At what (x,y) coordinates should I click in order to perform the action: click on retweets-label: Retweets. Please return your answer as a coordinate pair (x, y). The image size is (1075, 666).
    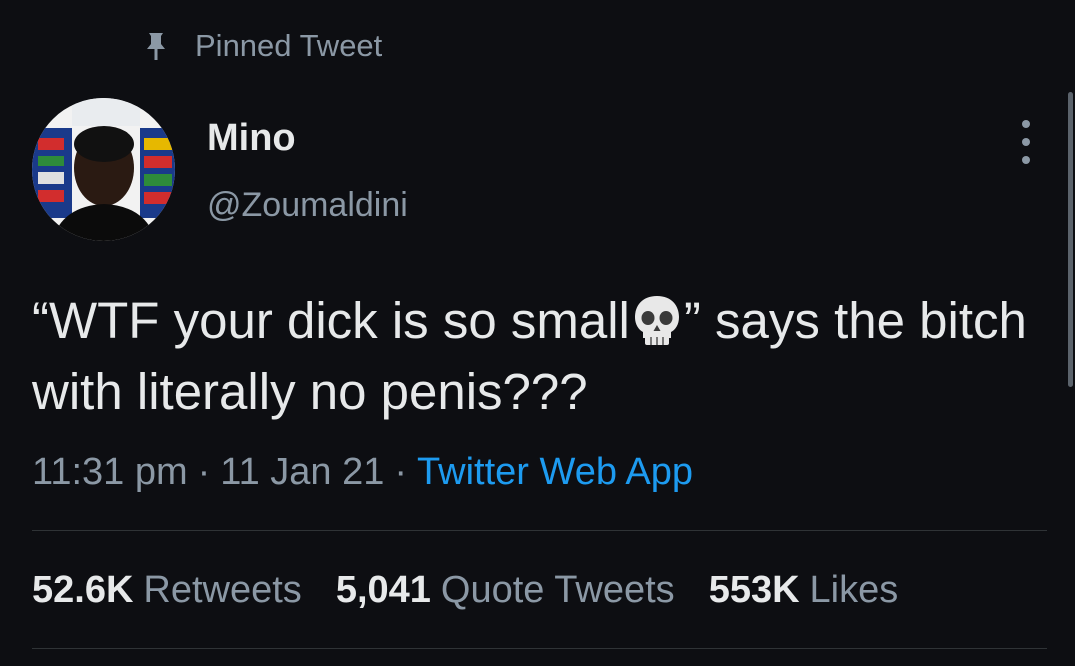
    Looking at the image, I should click on (222, 590).